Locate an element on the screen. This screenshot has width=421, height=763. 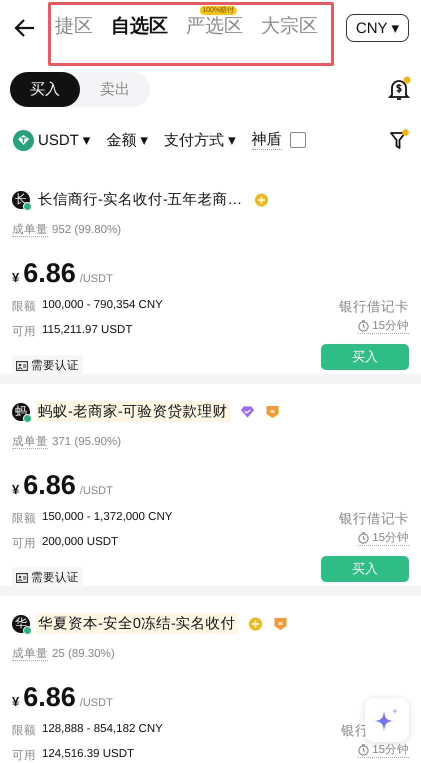
shield-label: 神盾 is located at coordinates (267, 140).